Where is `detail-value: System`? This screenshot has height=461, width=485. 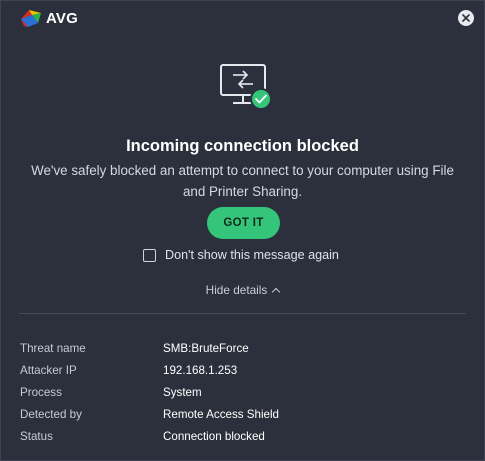 detail-value: System is located at coordinates (182, 392).